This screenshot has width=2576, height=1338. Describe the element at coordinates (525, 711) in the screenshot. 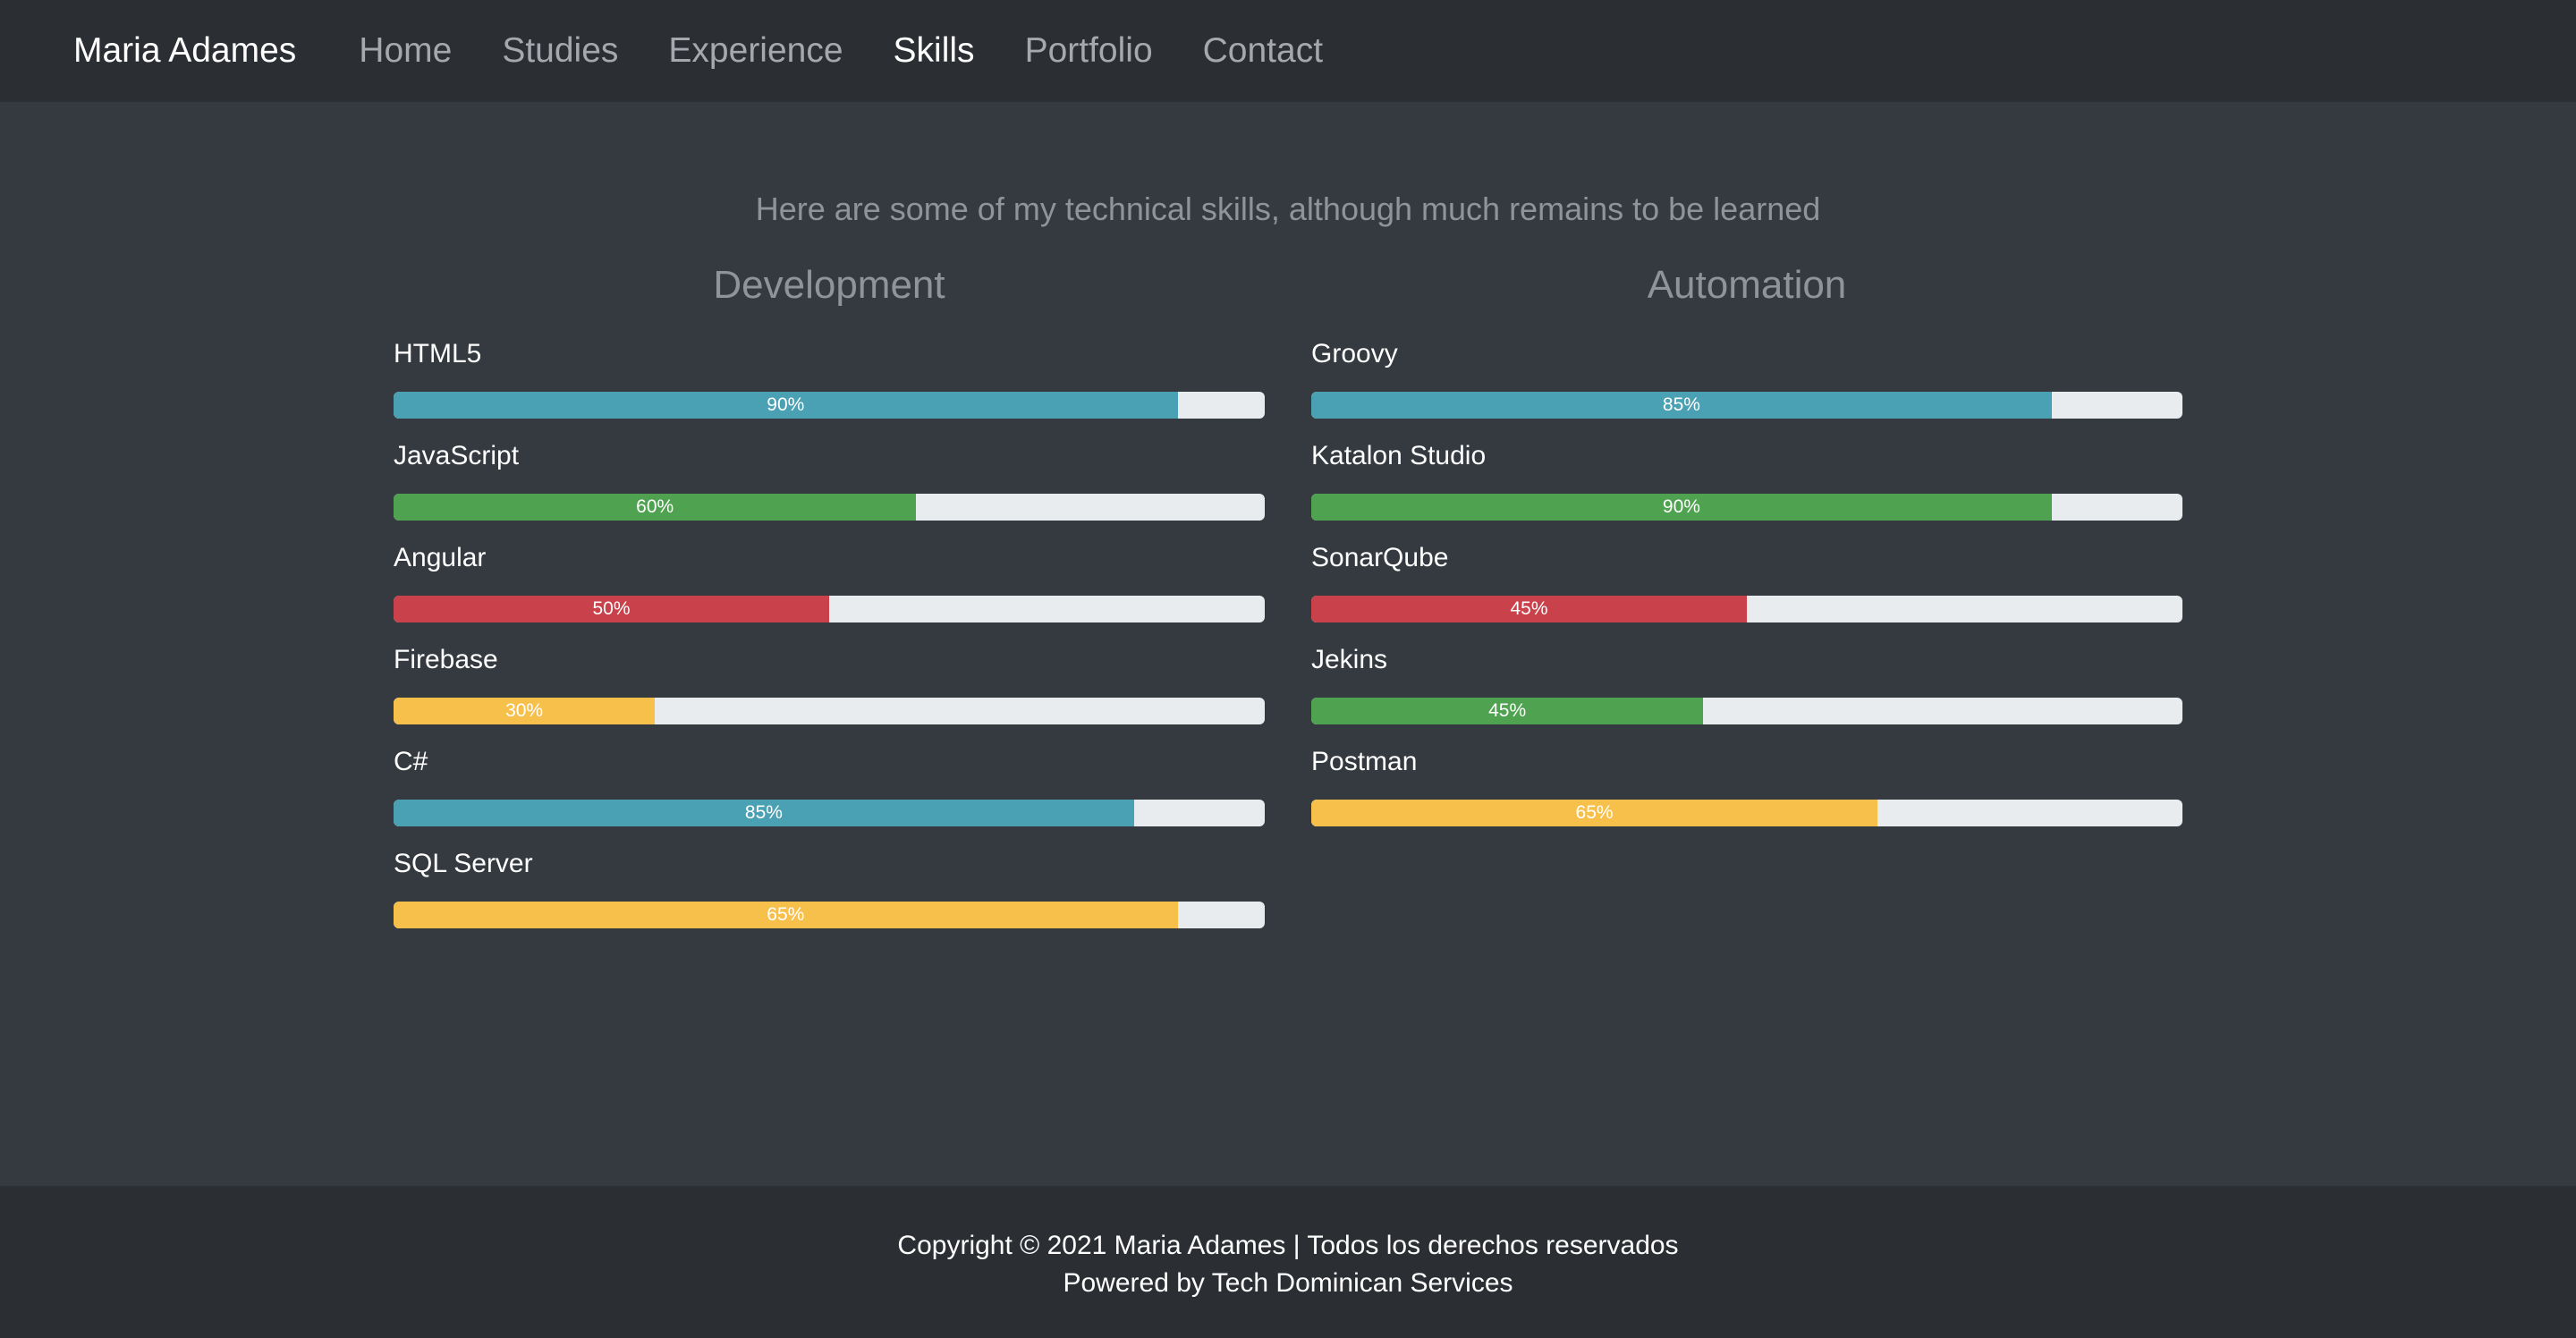

I see `progress-bar: 30%` at that location.